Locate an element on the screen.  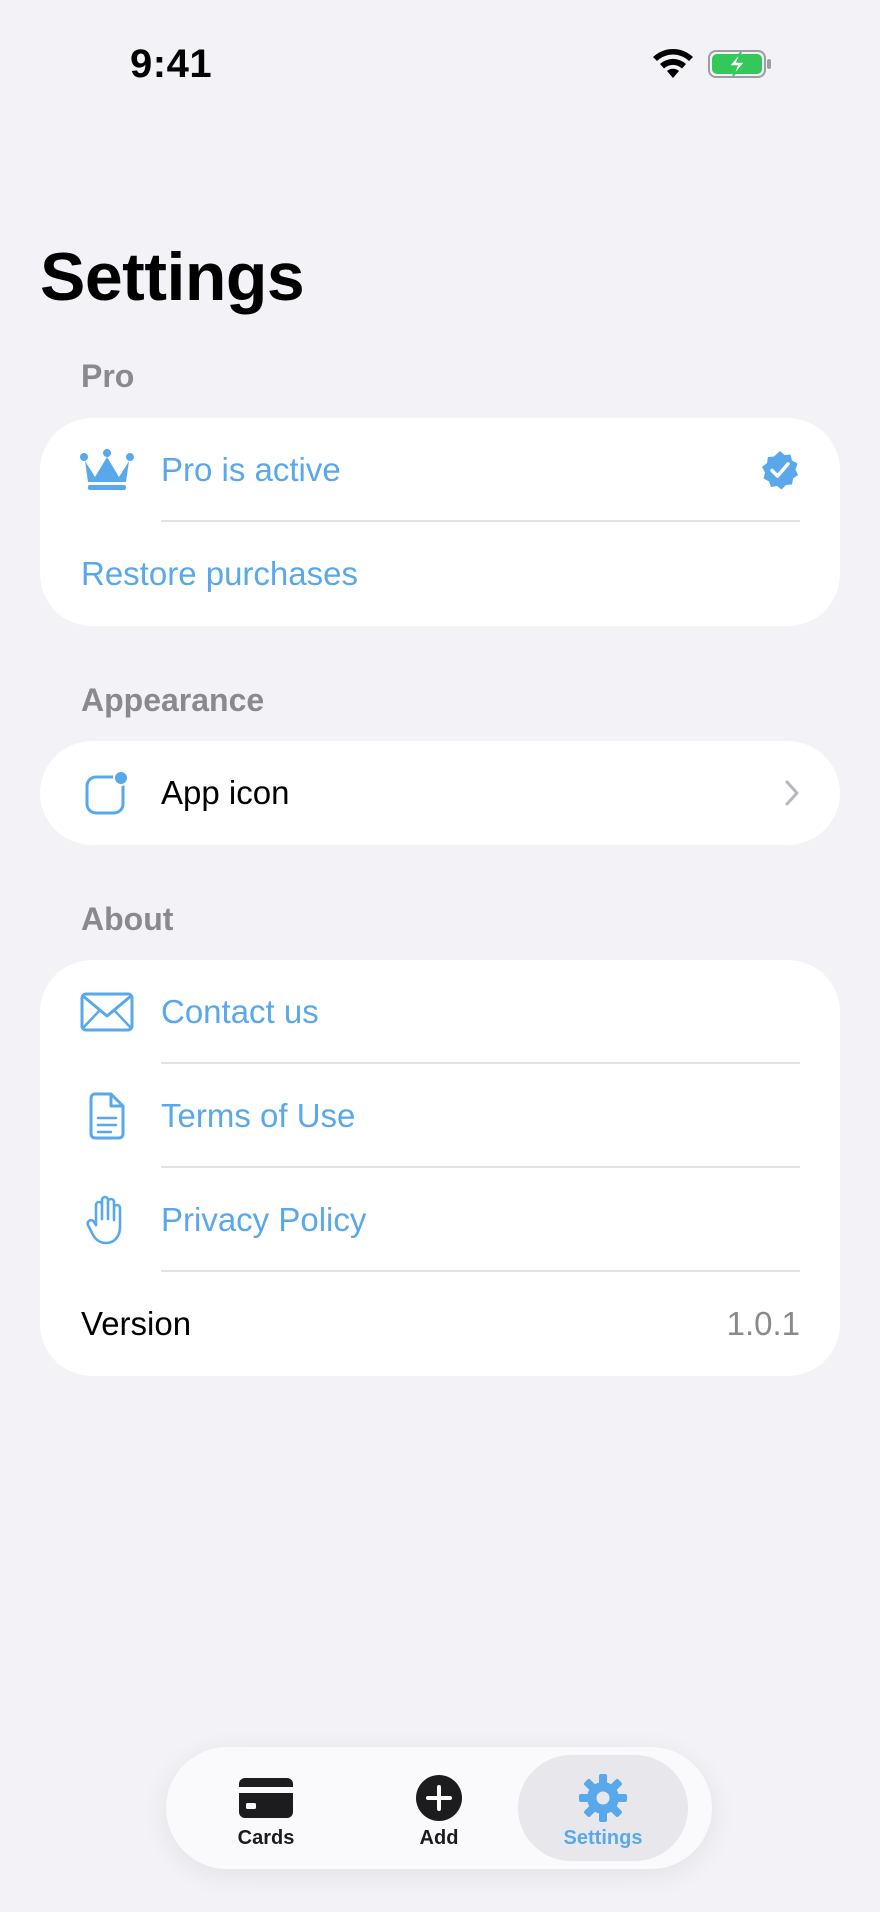
crown-icon is located at coordinates (107, 470).